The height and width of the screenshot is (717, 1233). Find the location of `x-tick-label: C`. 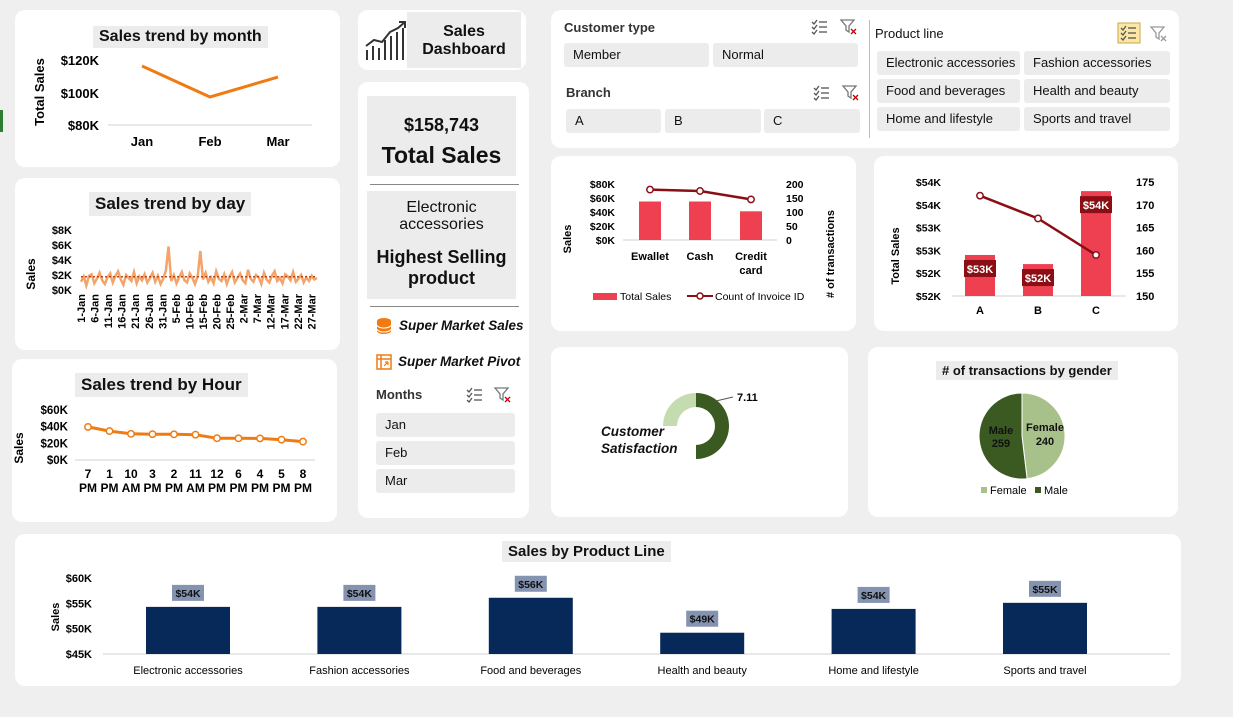

x-tick-label: C is located at coordinates (1096, 311).